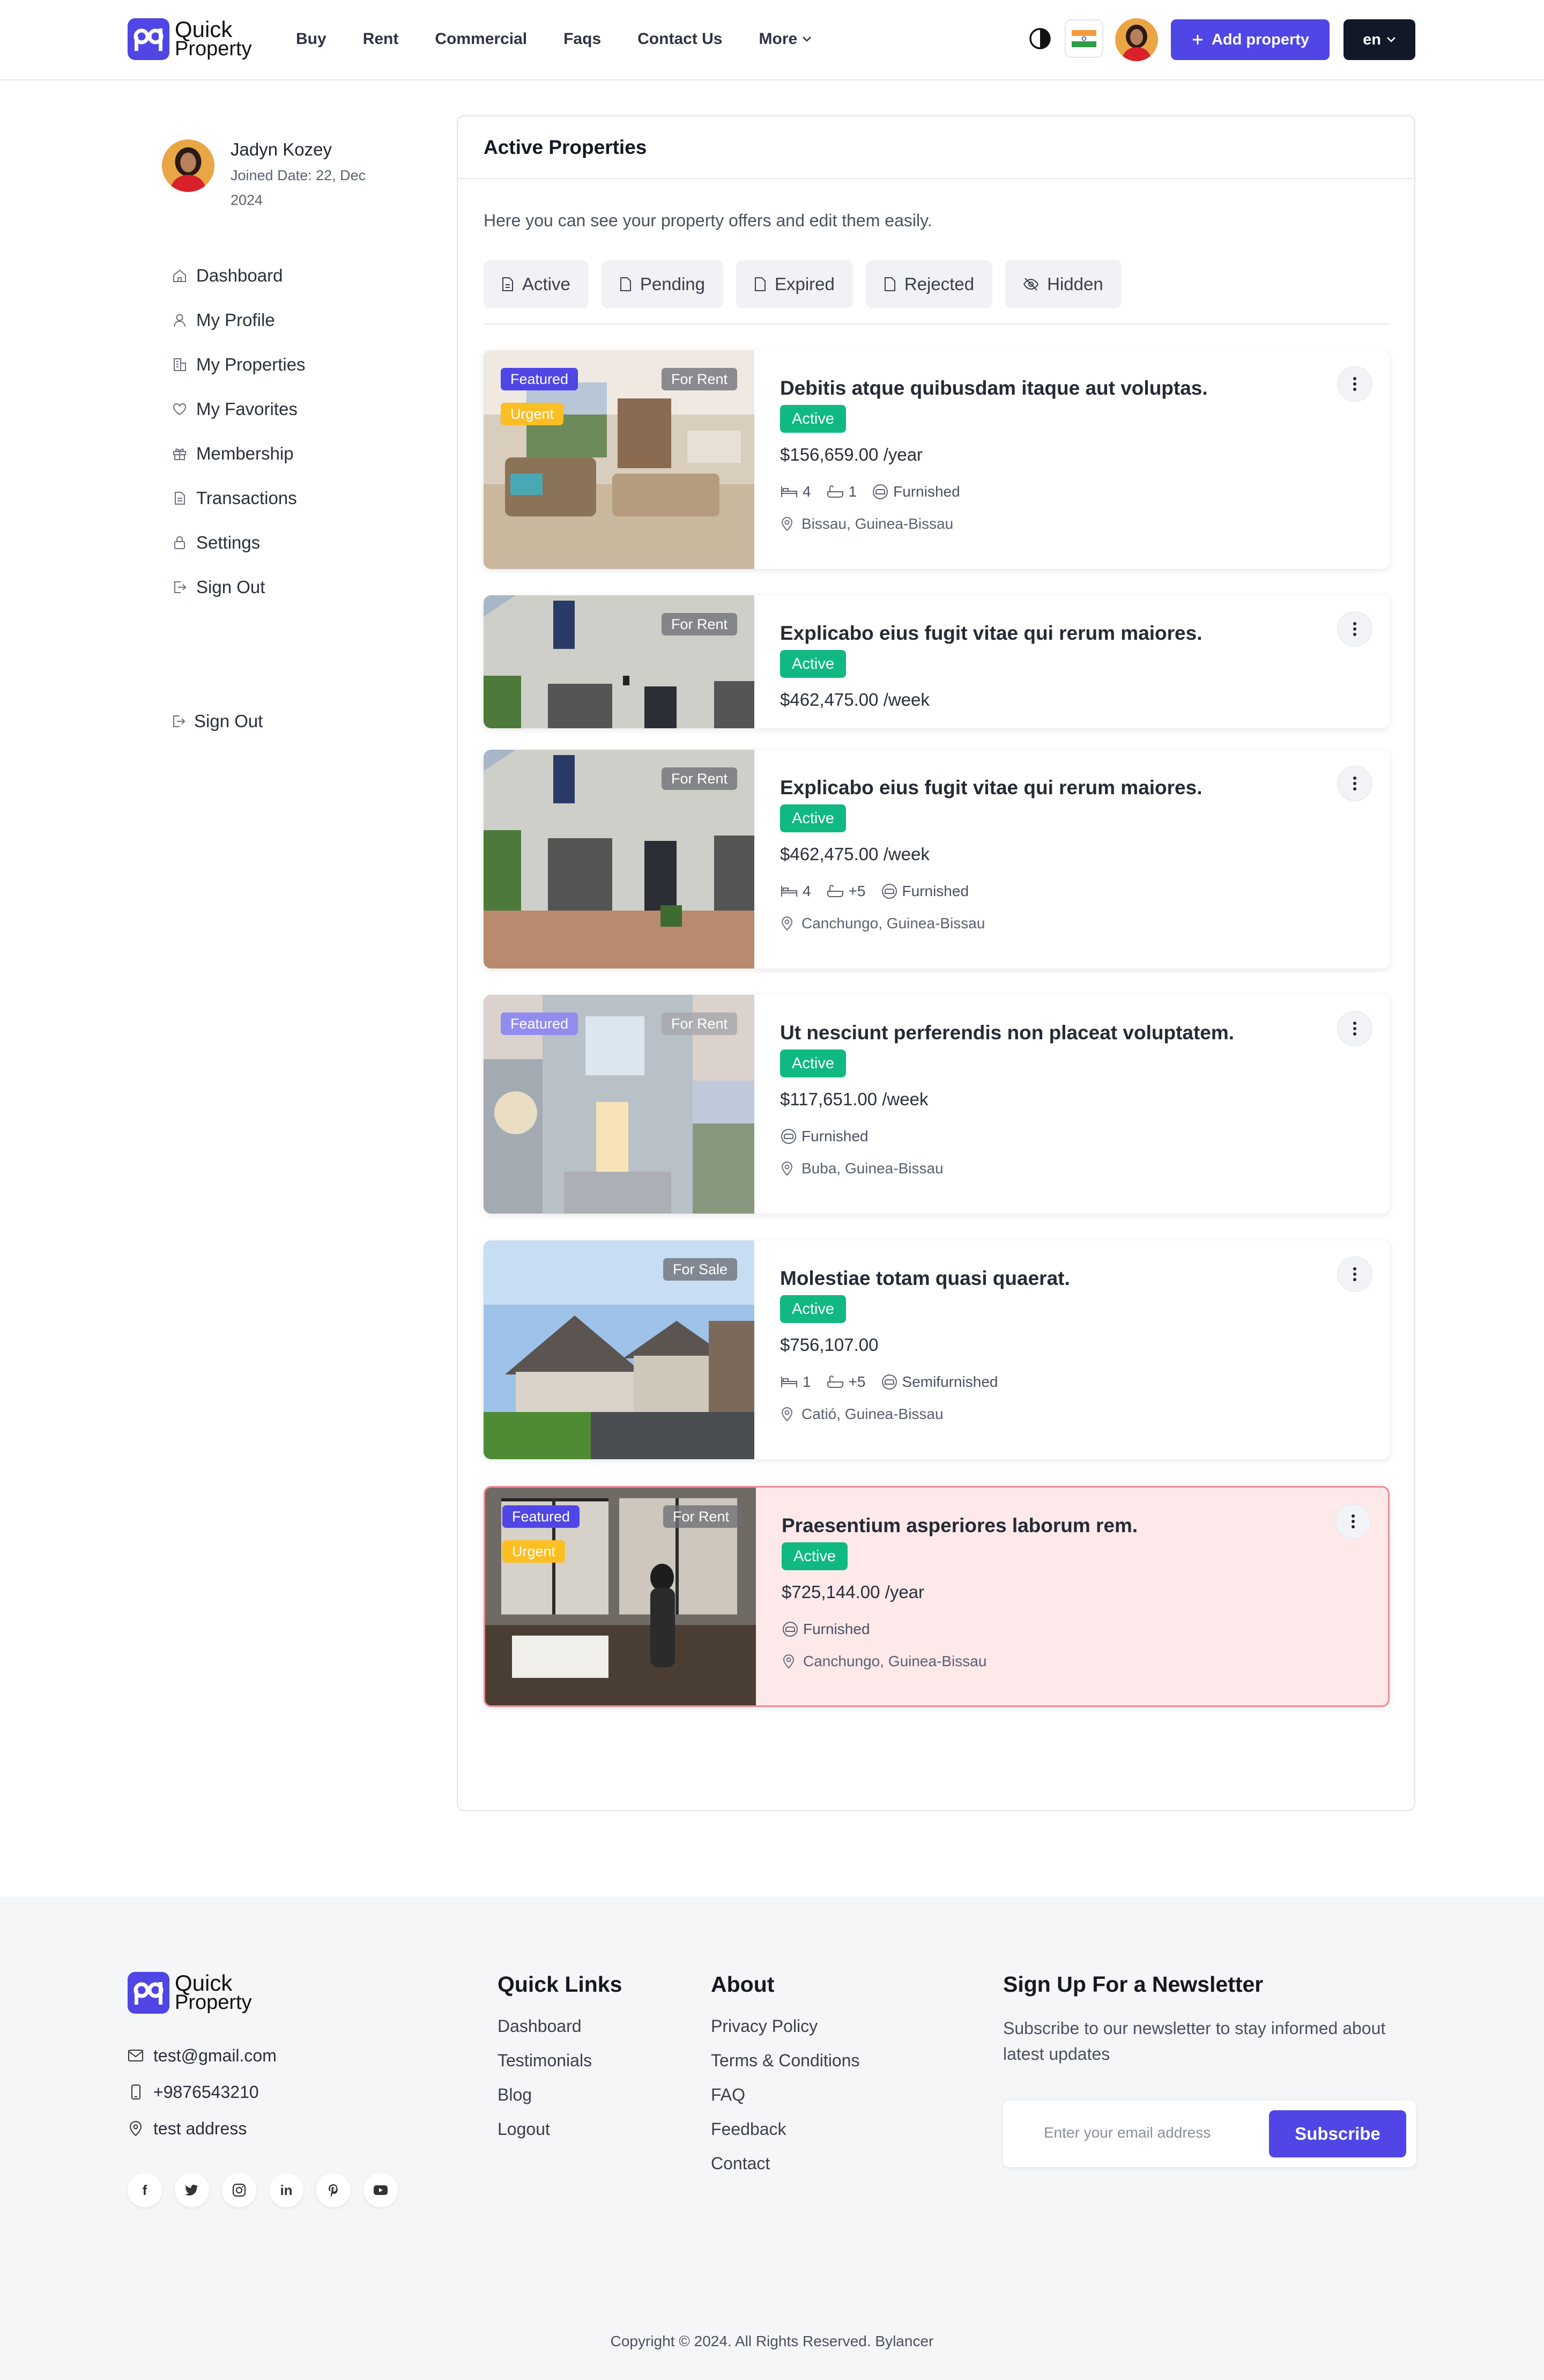 The height and width of the screenshot is (2380, 1544). I want to click on footer-link-logout: Logout, so click(560, 2129).